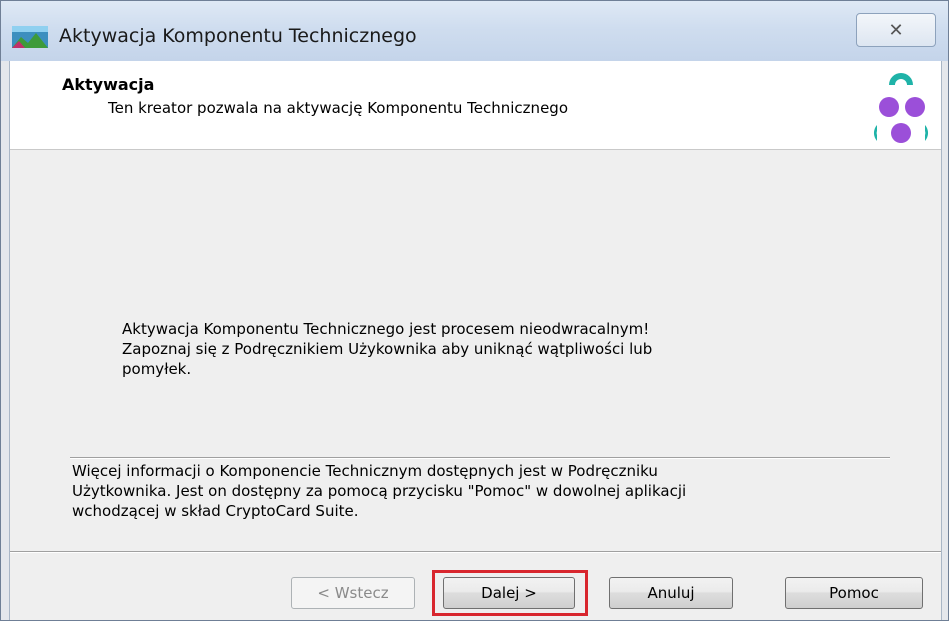  I want to click on close-button: ✕, so click(896, 30).